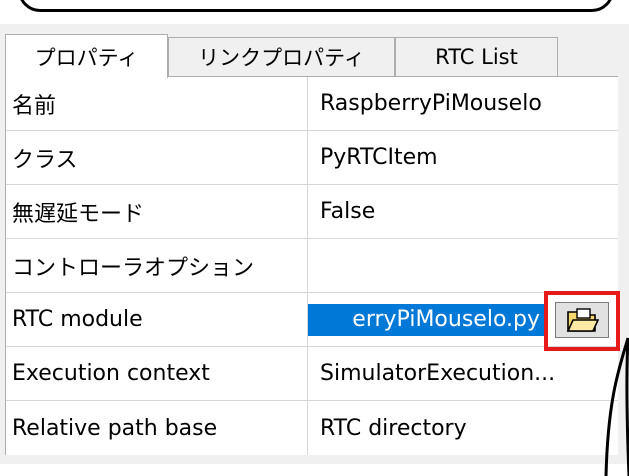 Image resolution: width=629 pixels, height=476 pixels. I want to click on callout-bubble-top, so click(316, 6).